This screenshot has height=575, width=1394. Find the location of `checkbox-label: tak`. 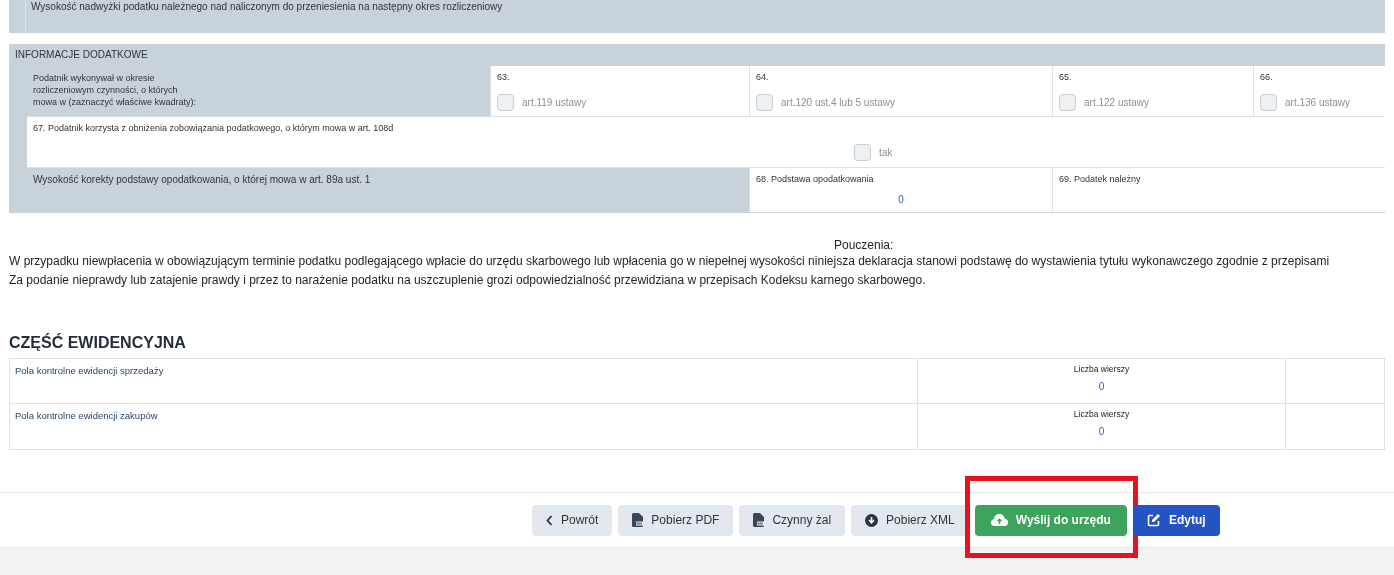

checkbox-label: tak is located at coordinates (886, 152).